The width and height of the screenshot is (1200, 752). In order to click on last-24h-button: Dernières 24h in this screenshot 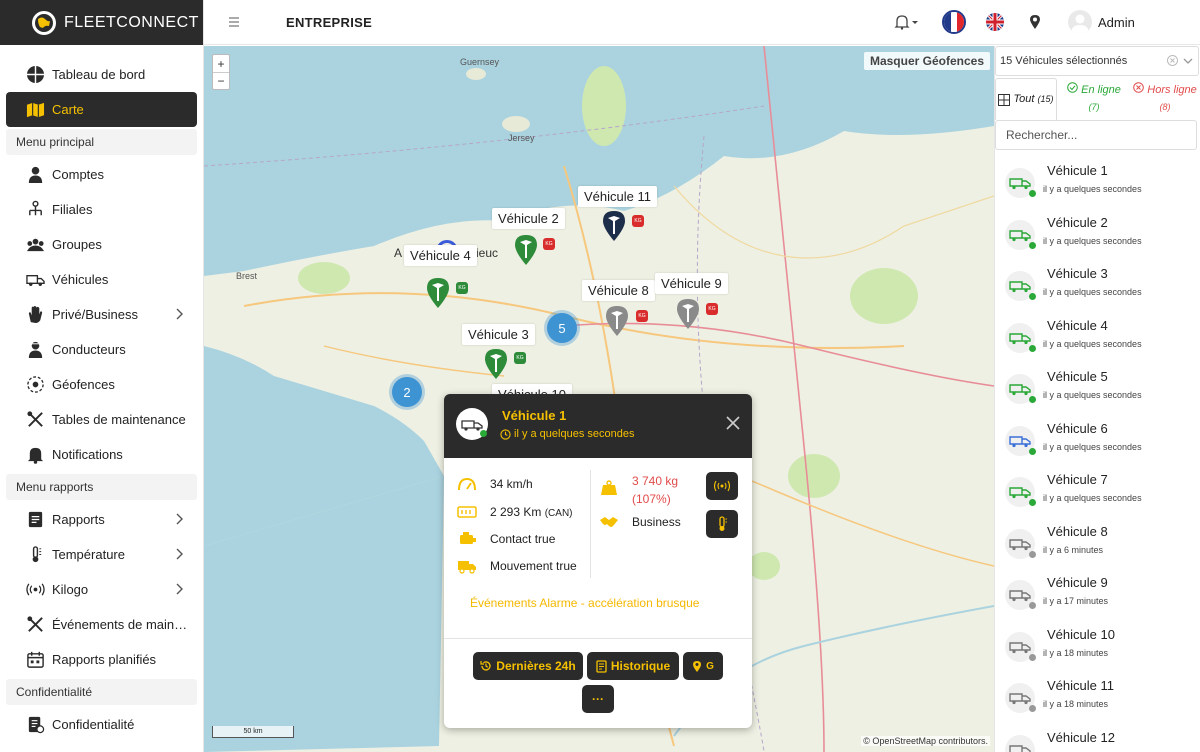, I will do `click(528, 666)`.